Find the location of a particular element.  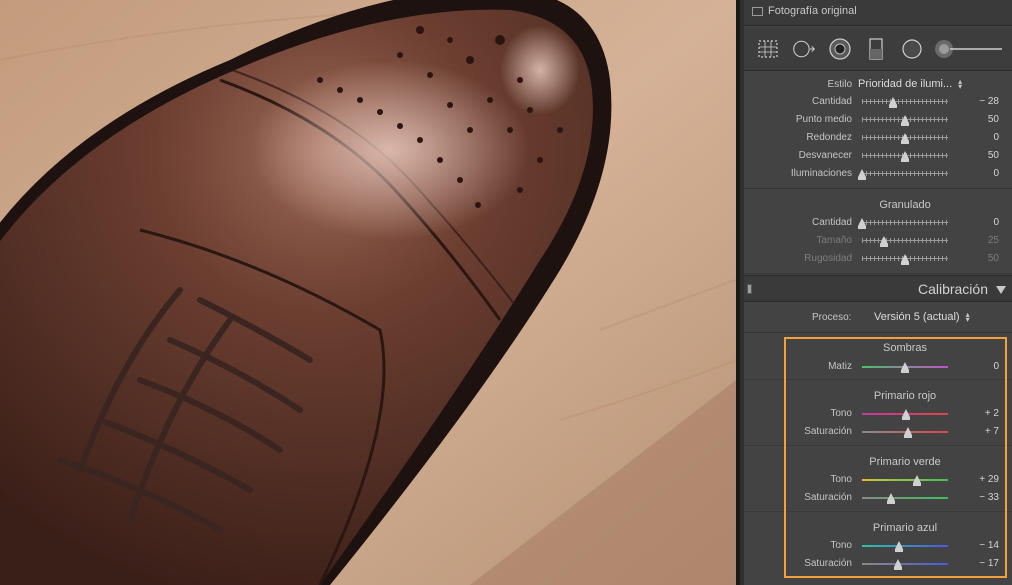

blue-primary-group: Primario azul Tono − 14 Saturación − 17 is located at coordinates (878, 549).